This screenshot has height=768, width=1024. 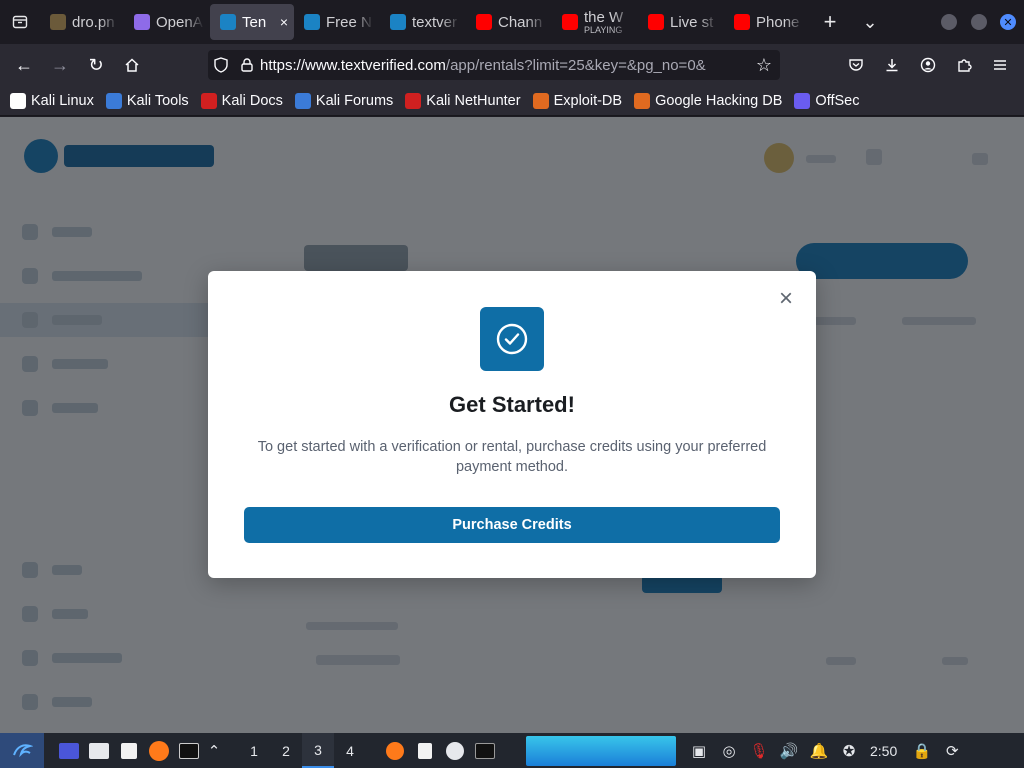 What do you see at coordinates (252, 100) in the screenshot?
I see `bookmark-label: Kali Docs` at bounding box center [252, 100].